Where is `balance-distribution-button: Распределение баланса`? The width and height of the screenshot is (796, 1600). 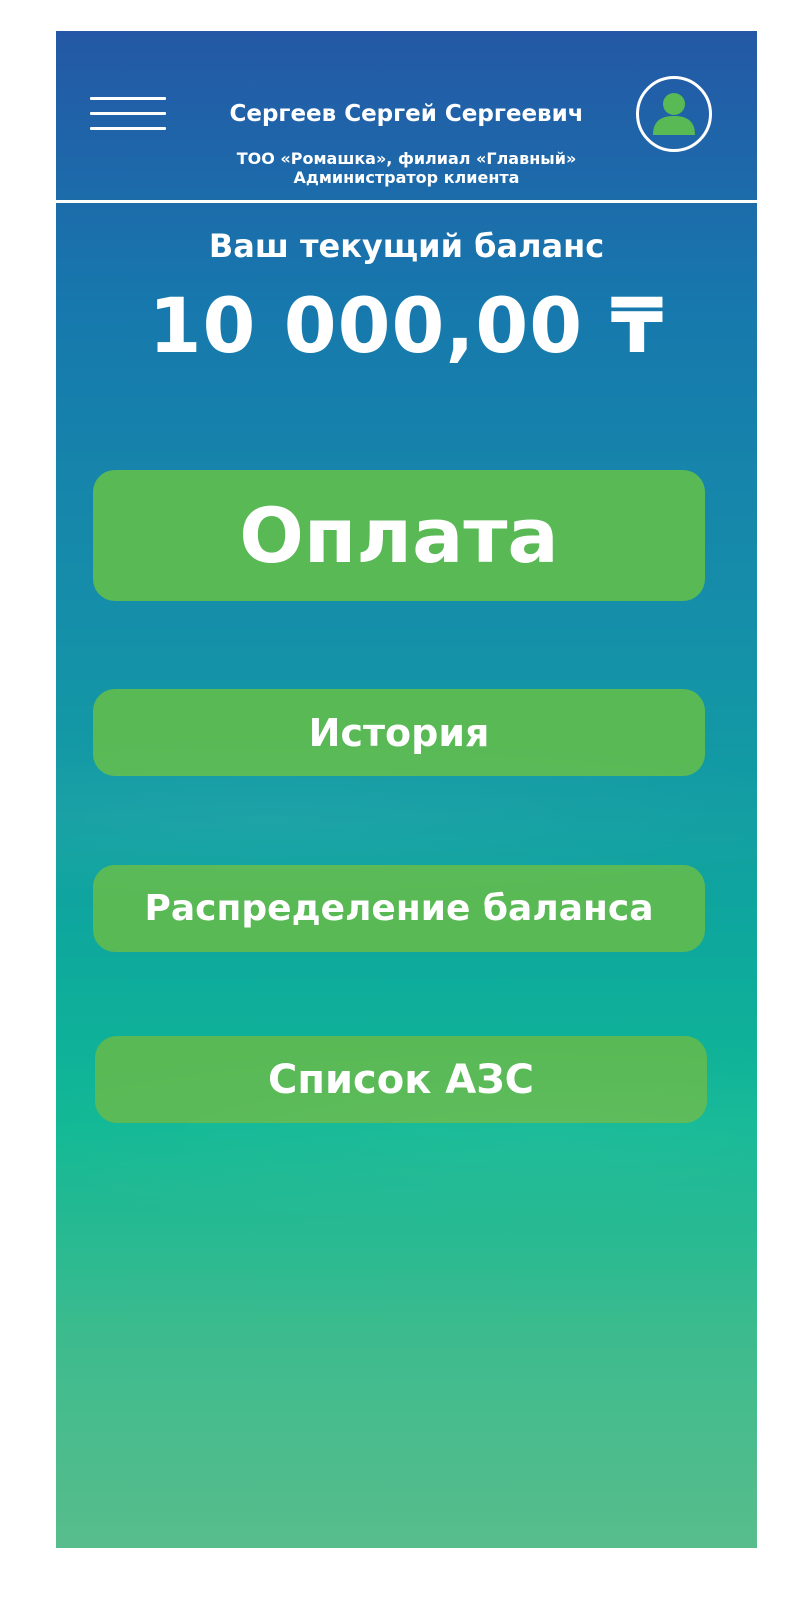 balance-distribution-button: Распределение баланса is located at coordinates (399, 908).